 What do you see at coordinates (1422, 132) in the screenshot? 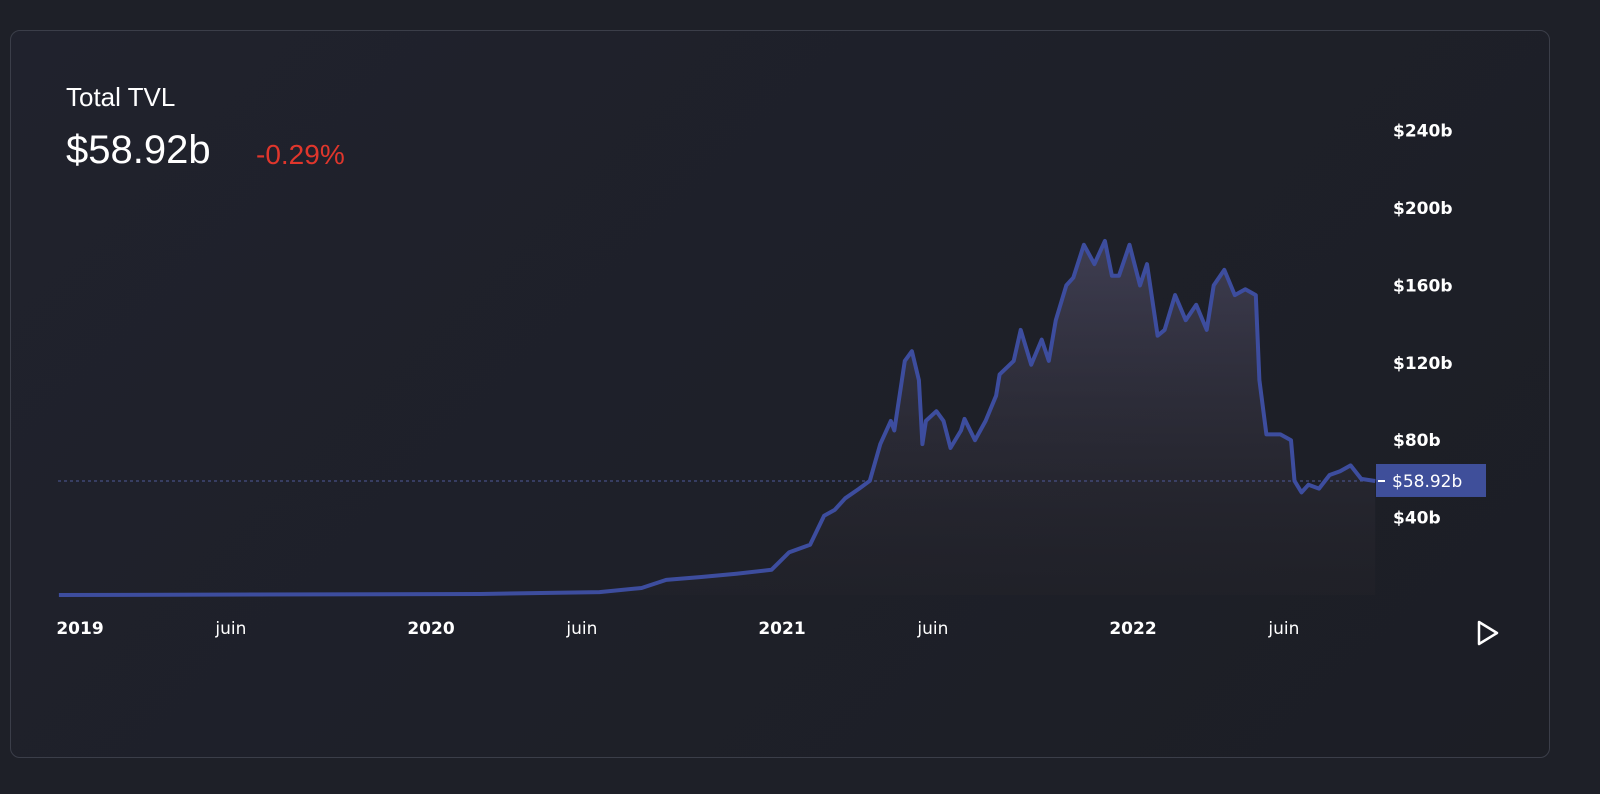
I see `y-tick-label: $240b` at bounding box center [1422, 132].